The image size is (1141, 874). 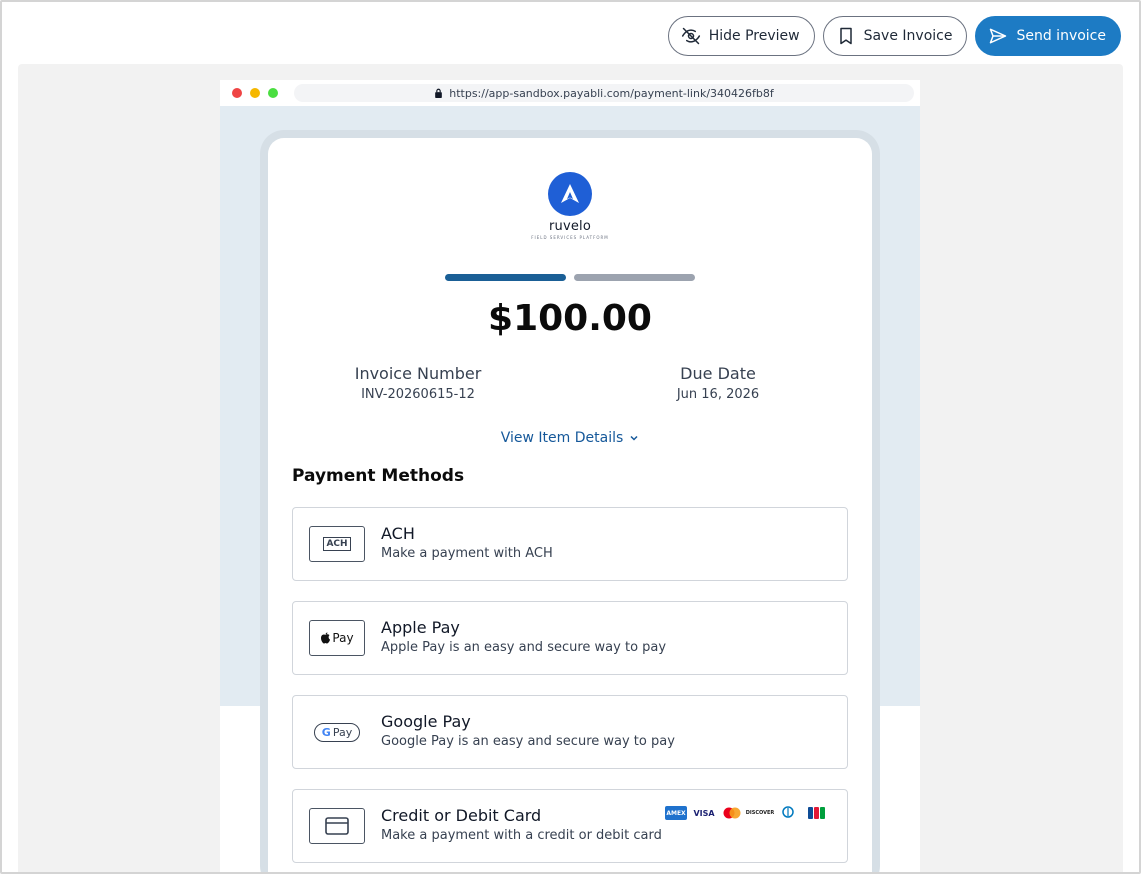 I want to click on brand-name: ruvelo, so click(x=570, y=226).